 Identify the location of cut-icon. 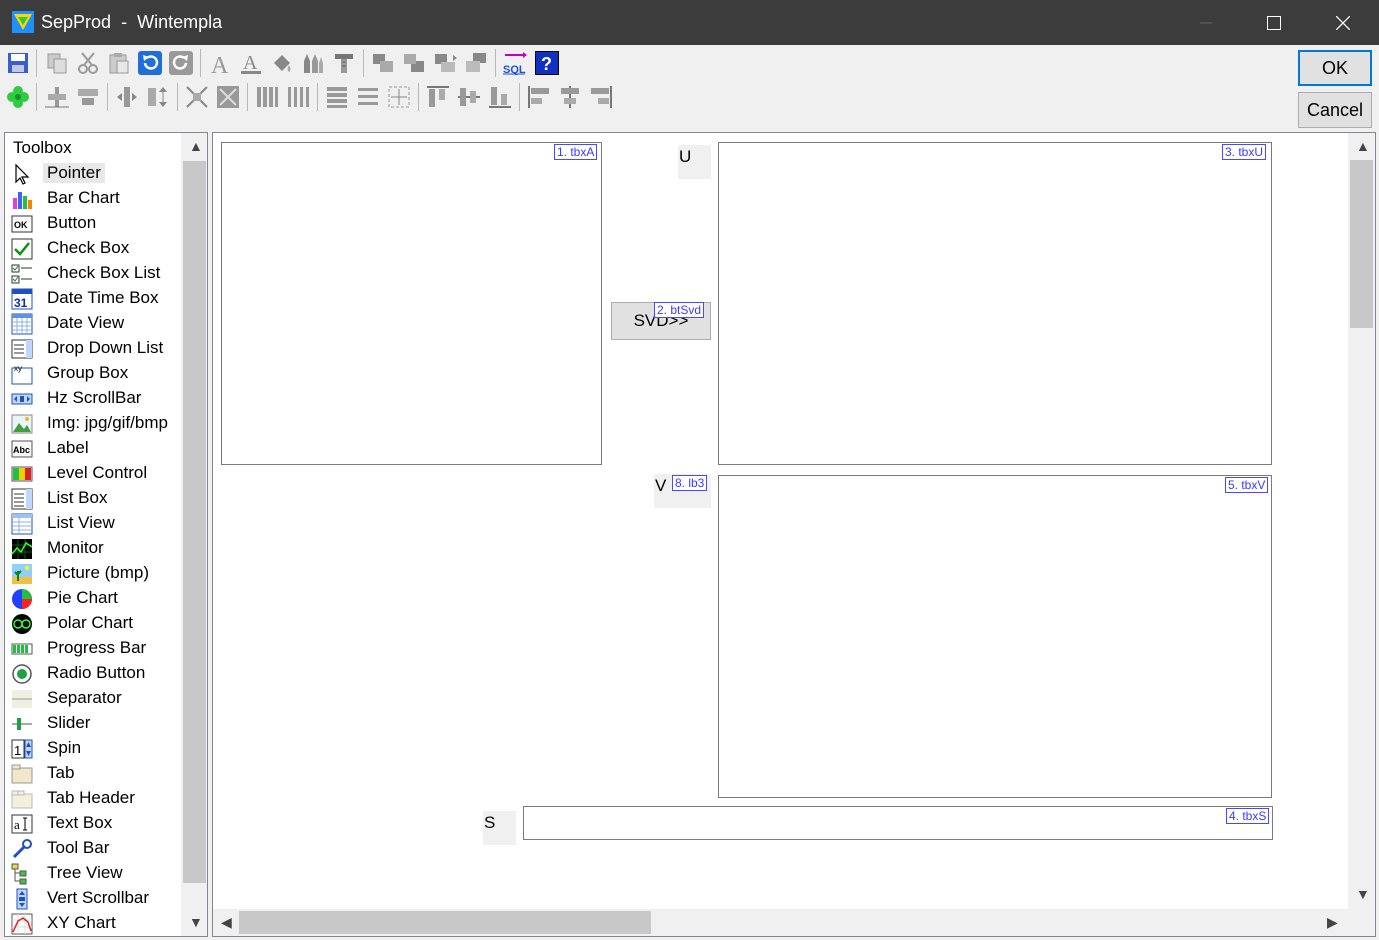
(88, 63).